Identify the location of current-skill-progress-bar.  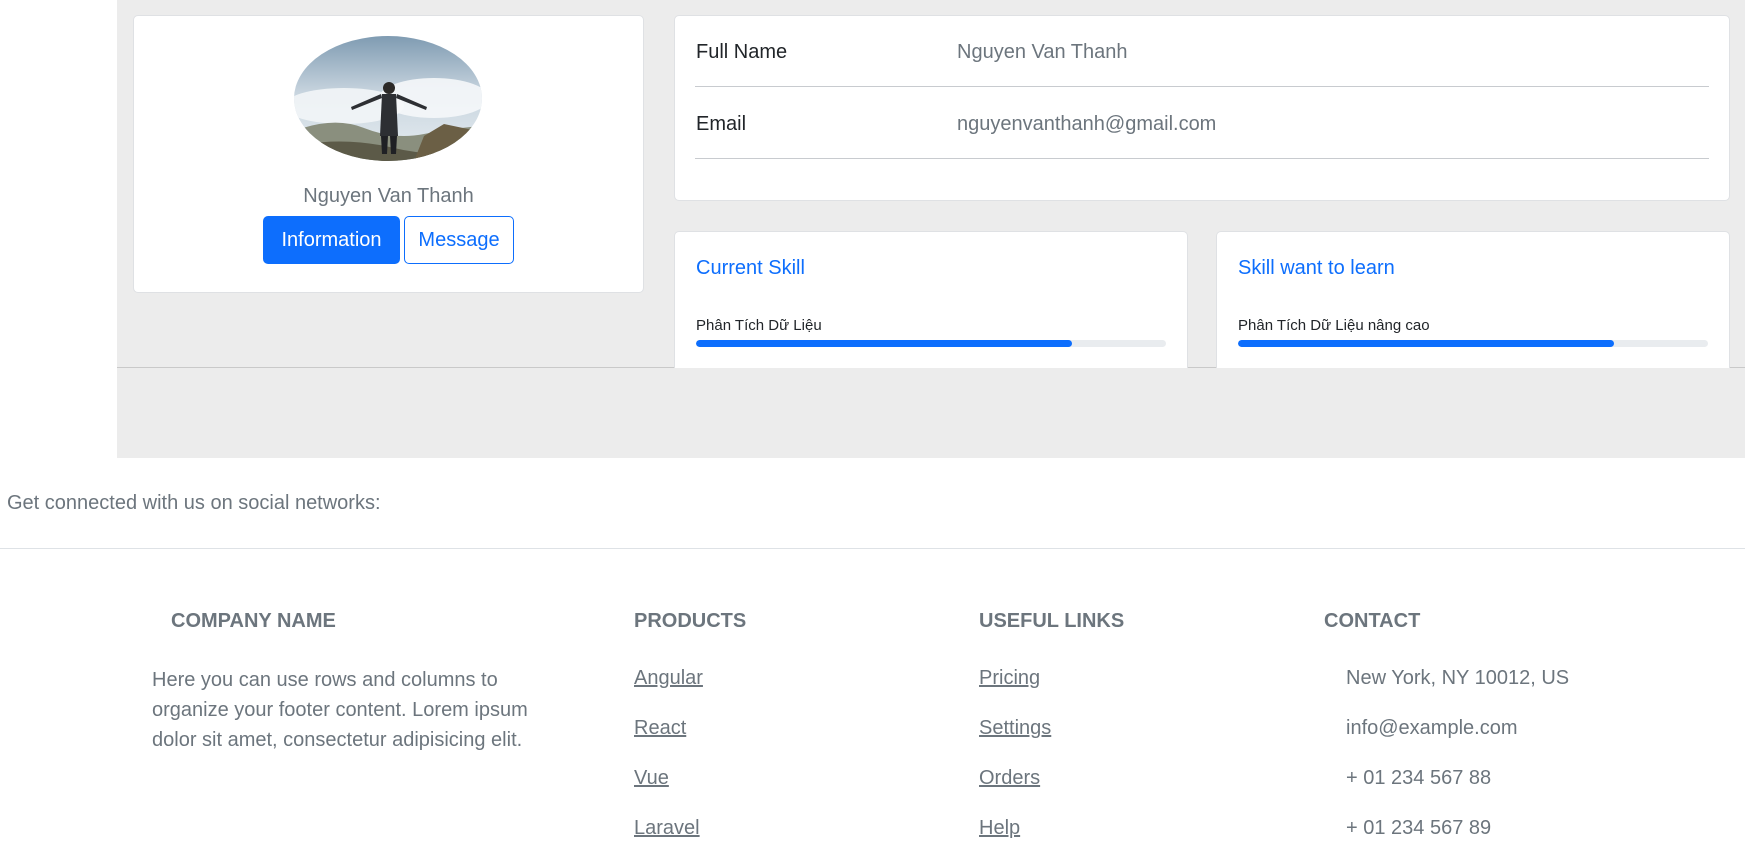
(931, 343).